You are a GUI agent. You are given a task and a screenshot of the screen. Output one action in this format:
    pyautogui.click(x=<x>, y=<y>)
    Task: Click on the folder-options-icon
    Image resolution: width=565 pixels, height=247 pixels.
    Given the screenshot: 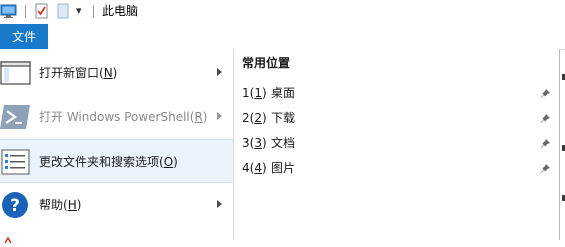 What is the action you would take?
    pyautogui.click(x=16, y=162)
    